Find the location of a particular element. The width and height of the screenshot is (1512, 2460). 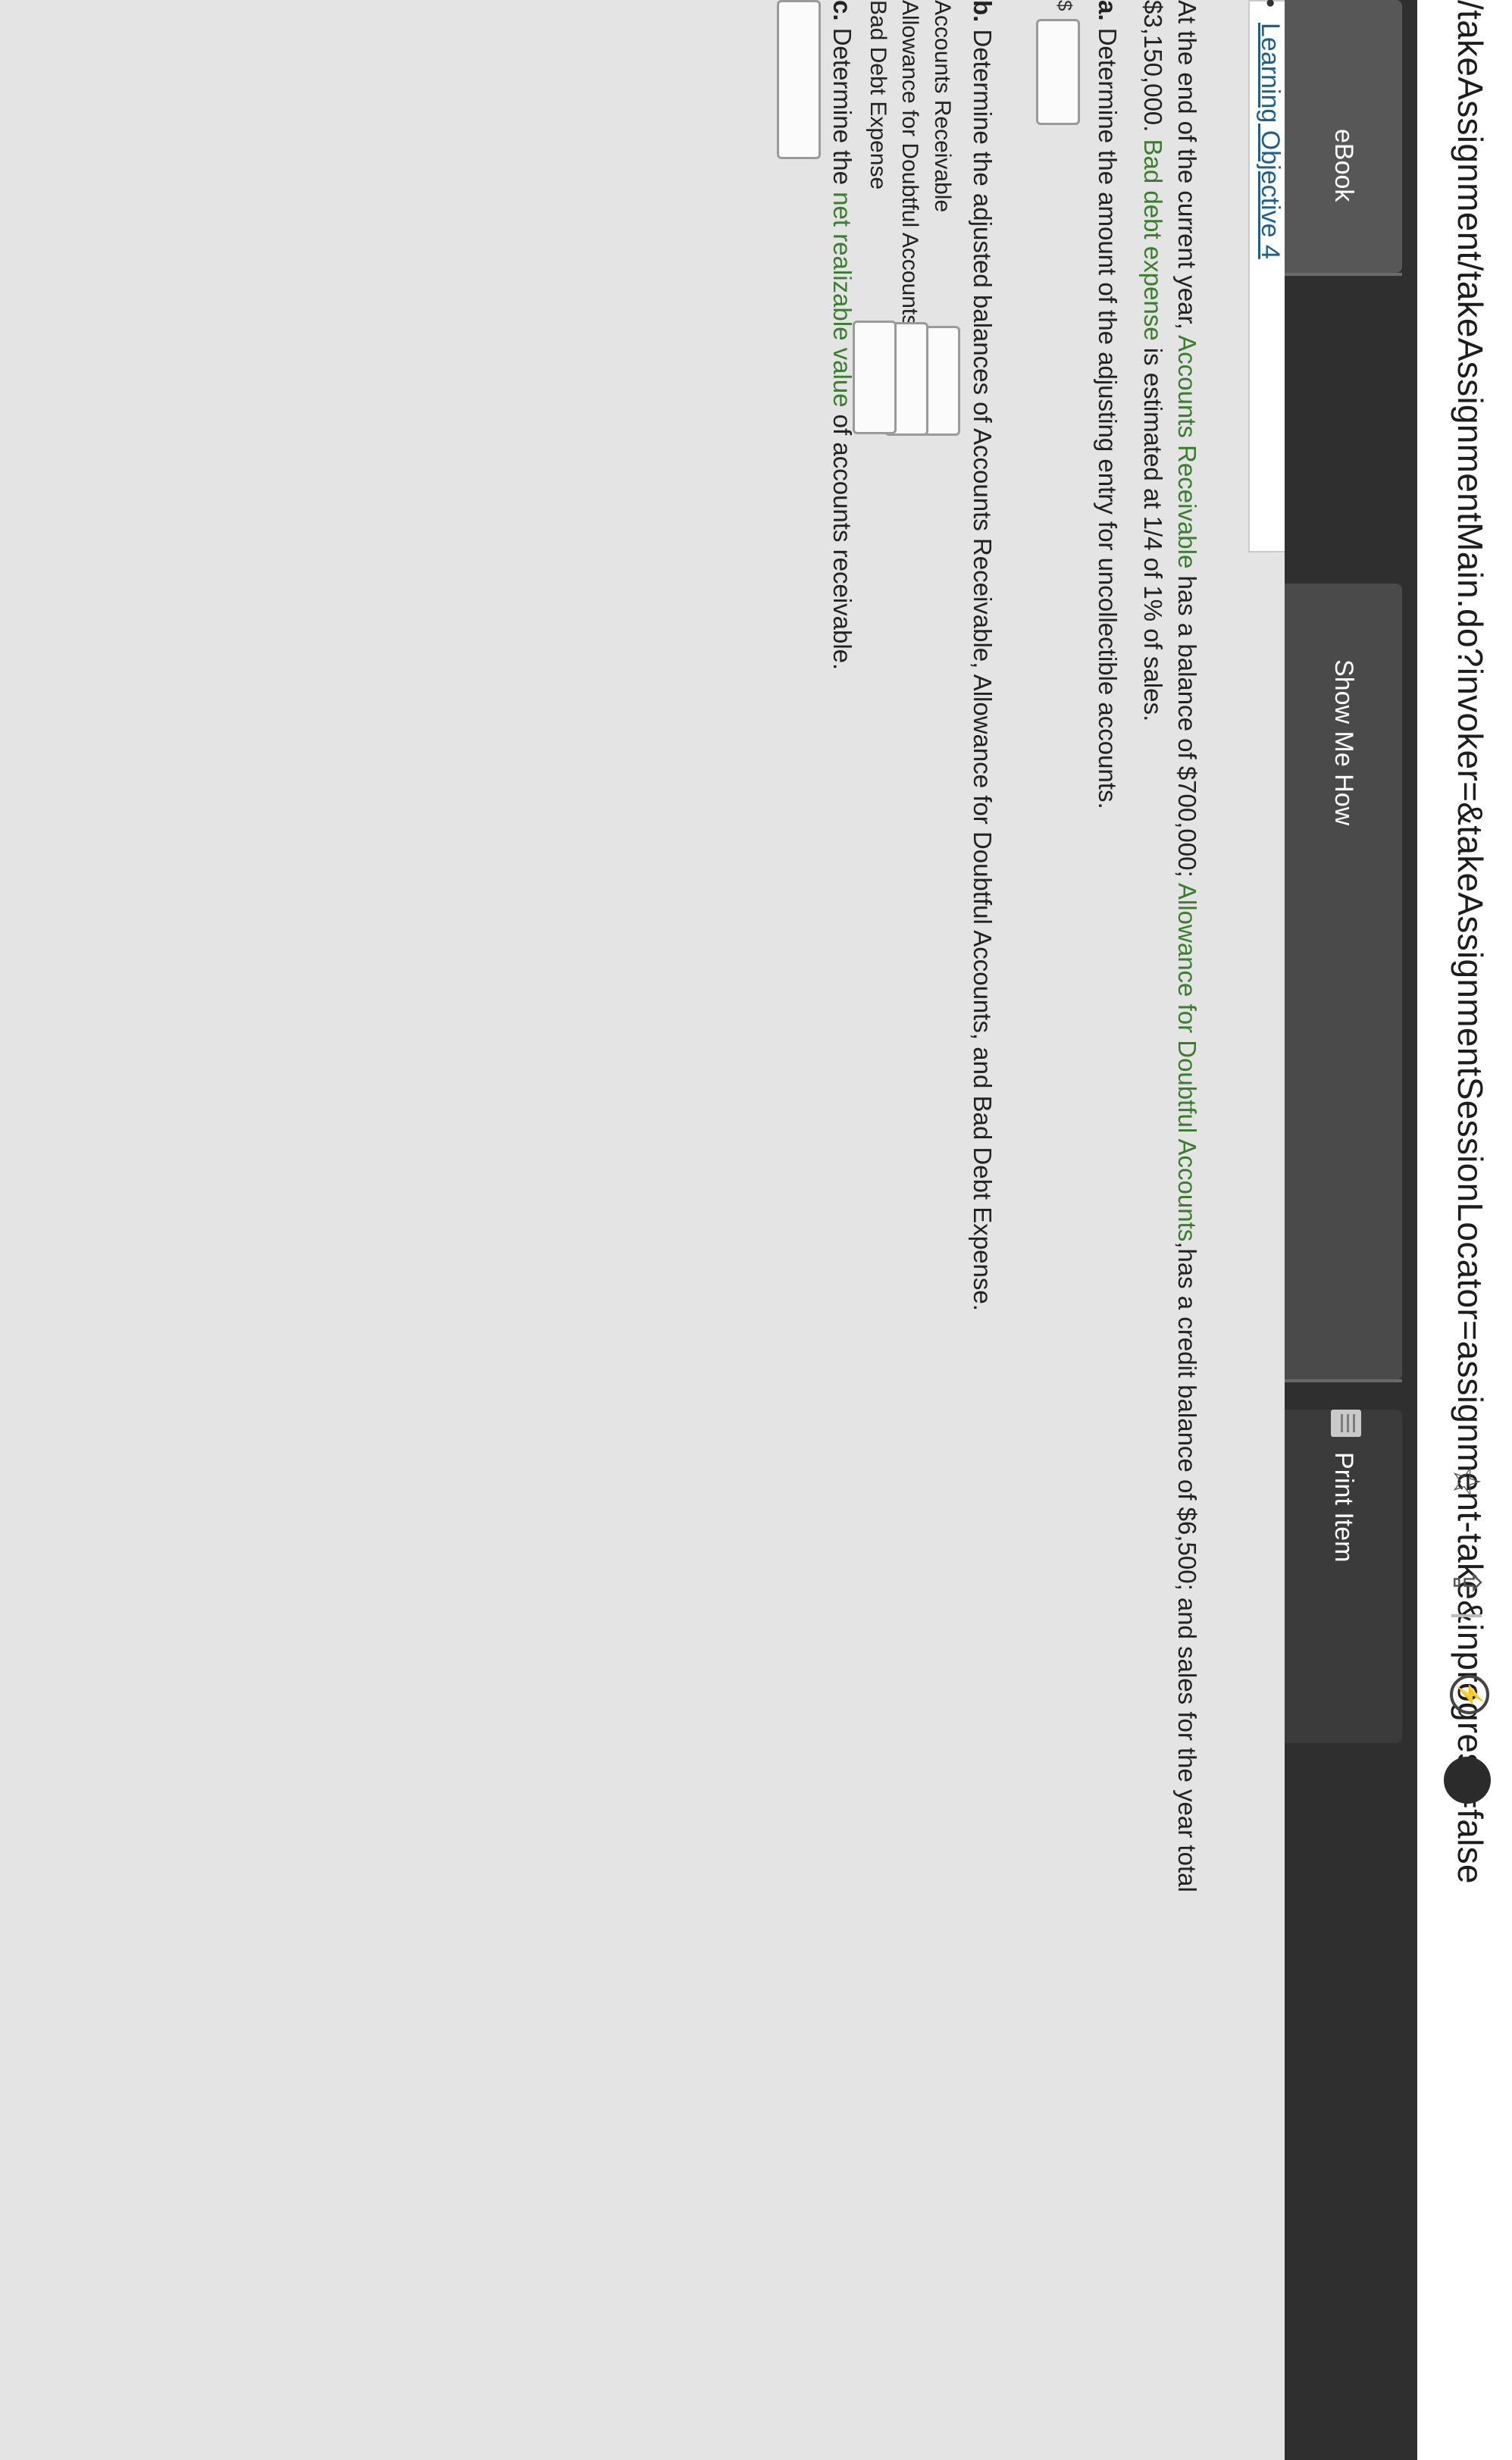

part-c-input is located at coordinates (799, 80).